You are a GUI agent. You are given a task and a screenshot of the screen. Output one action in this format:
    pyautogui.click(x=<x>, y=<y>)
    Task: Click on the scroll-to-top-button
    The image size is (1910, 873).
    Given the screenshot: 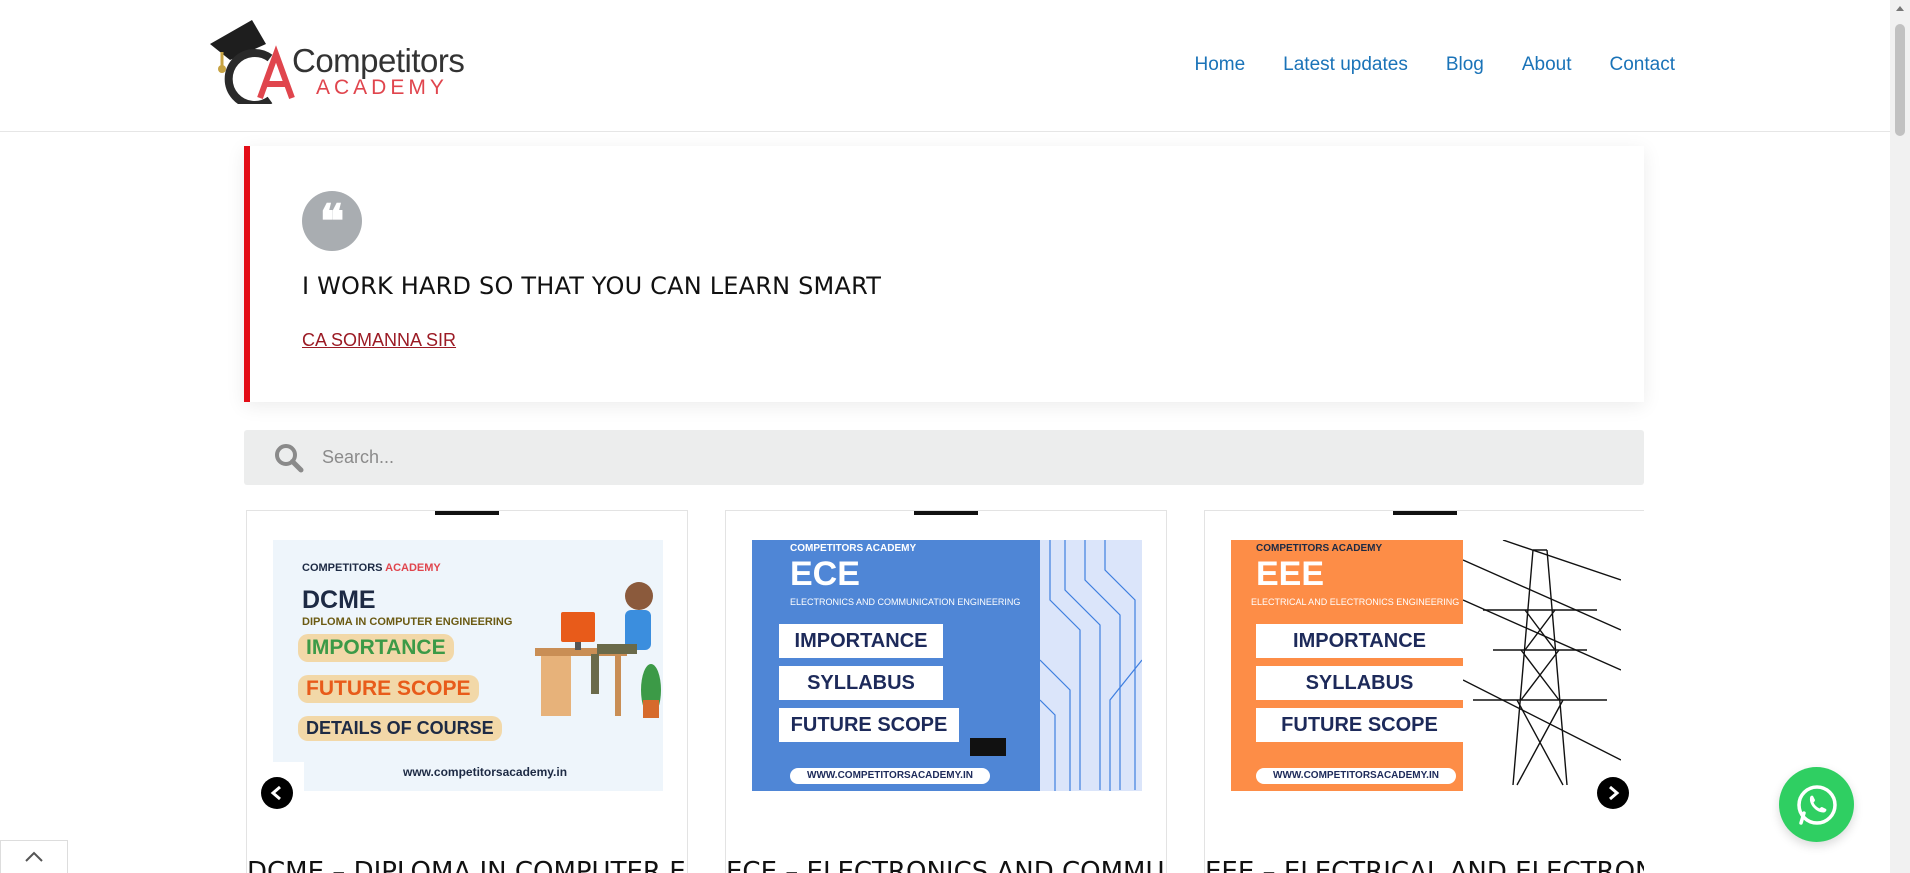 What is the action you would take?
    pyautogui.click(x=34, y=856)
    